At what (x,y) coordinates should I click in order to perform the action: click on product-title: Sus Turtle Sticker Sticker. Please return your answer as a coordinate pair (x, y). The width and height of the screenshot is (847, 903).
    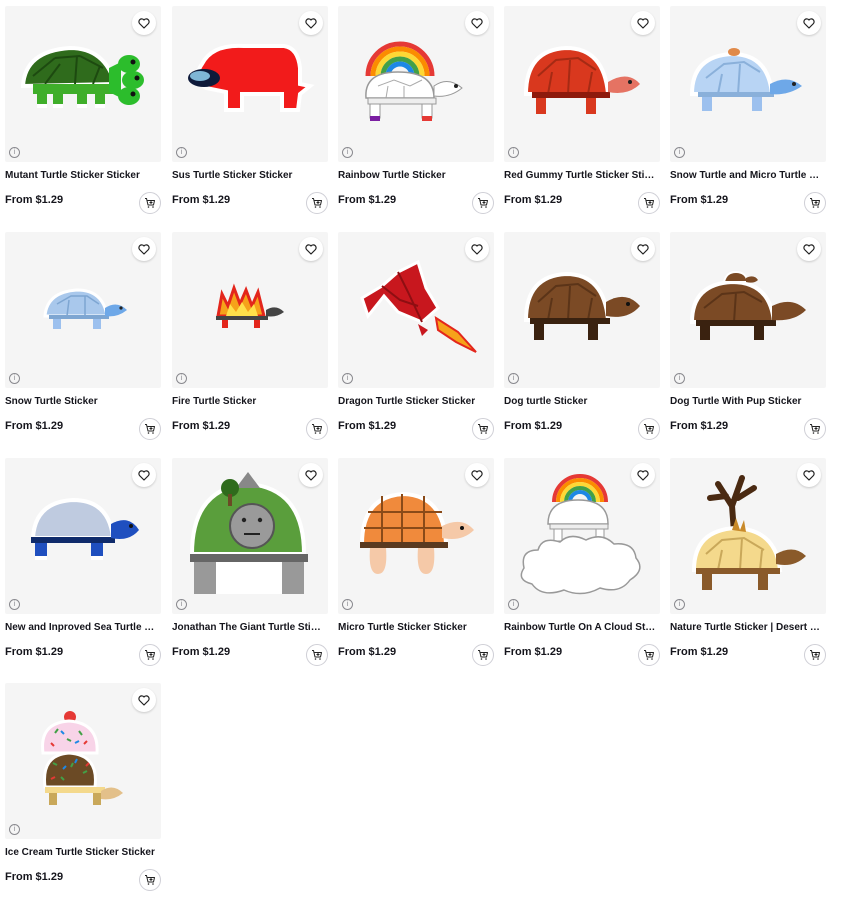
    Looking at the image, I should click on (249, 175).